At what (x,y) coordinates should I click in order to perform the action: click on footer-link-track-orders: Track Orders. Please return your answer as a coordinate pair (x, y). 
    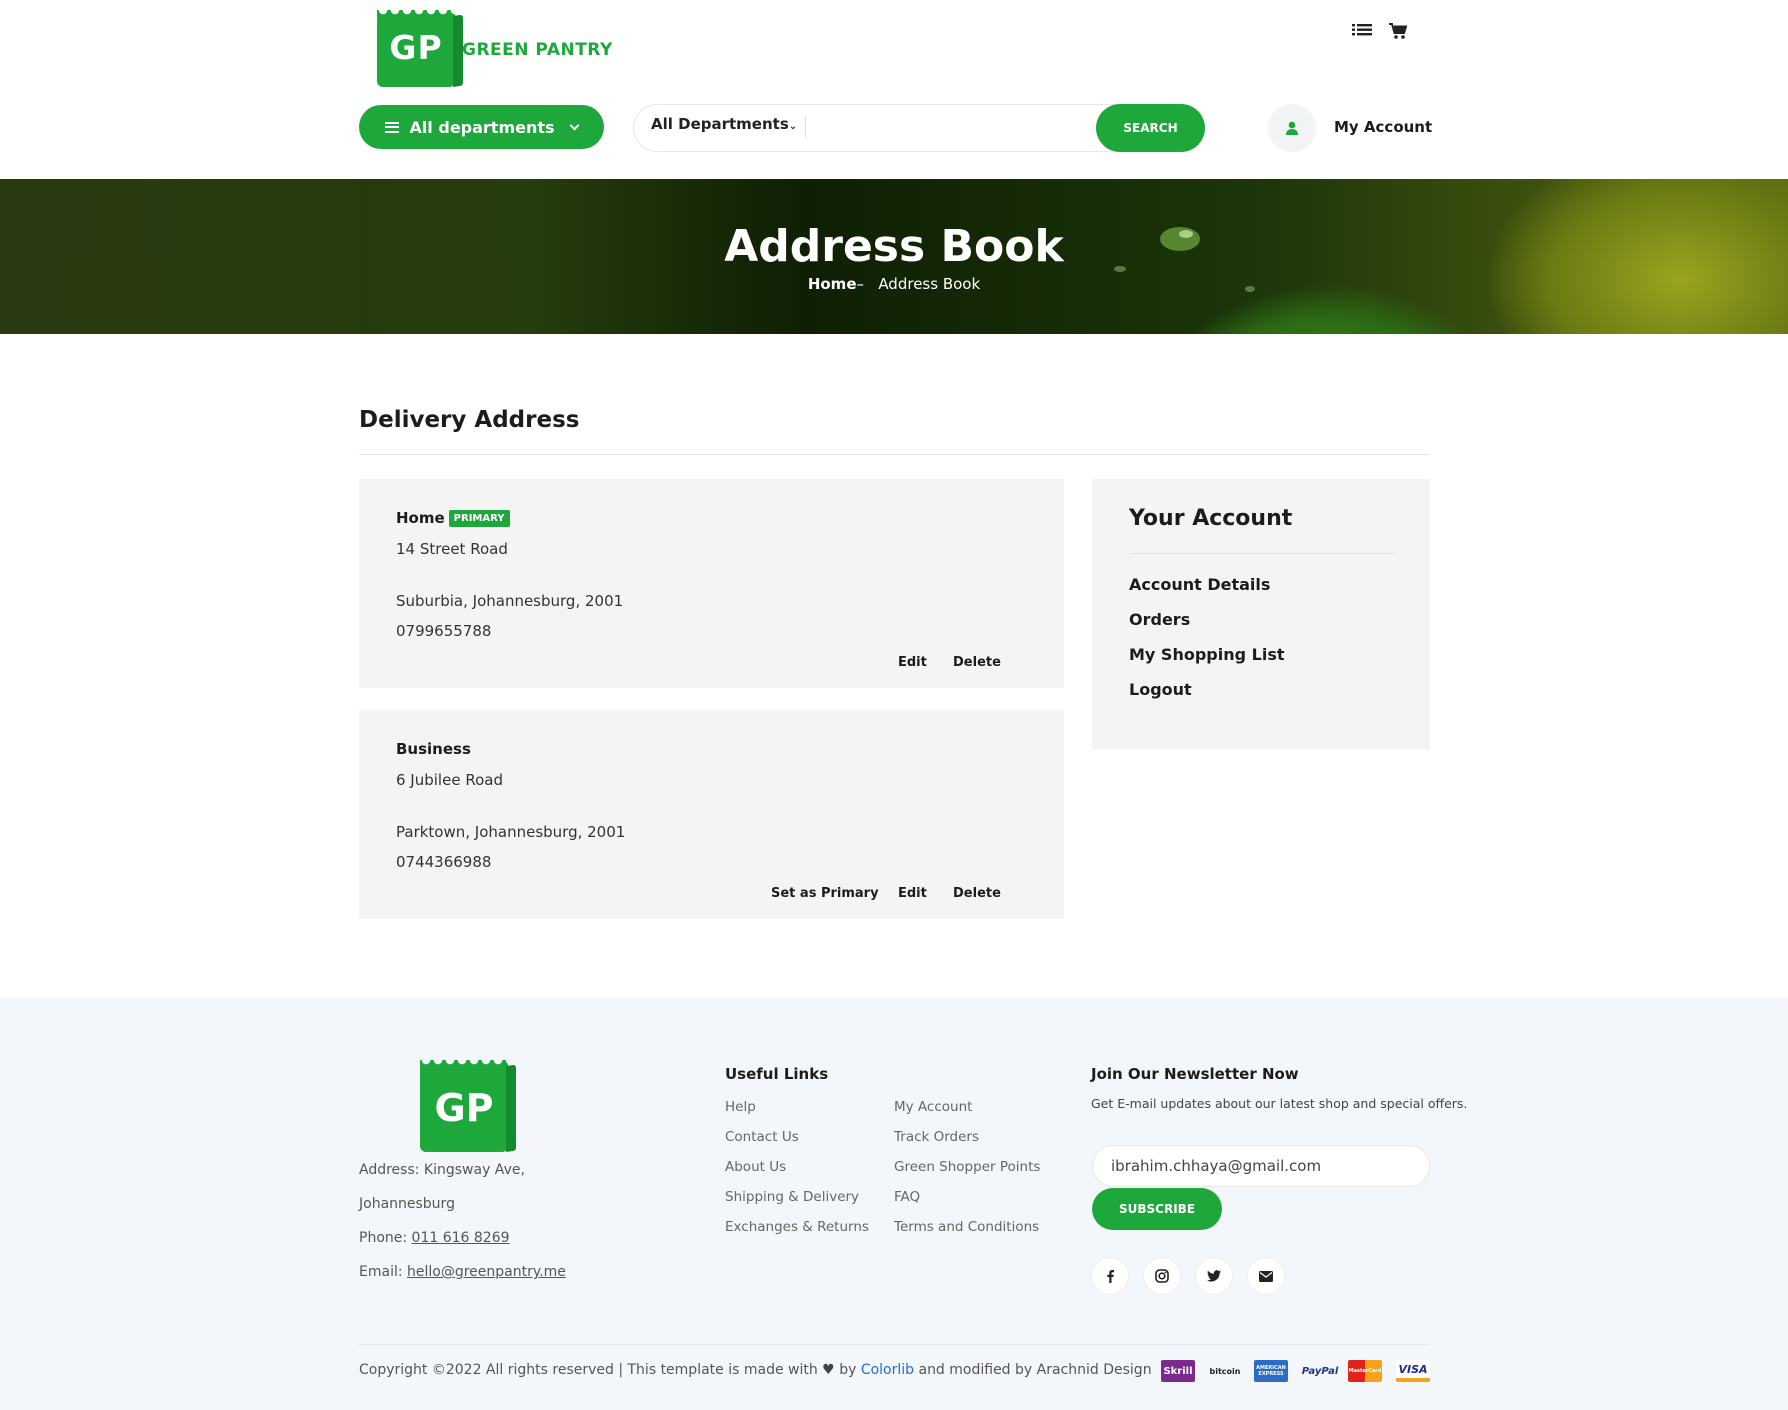
    Looking at the image, I should click on (936, 1137).